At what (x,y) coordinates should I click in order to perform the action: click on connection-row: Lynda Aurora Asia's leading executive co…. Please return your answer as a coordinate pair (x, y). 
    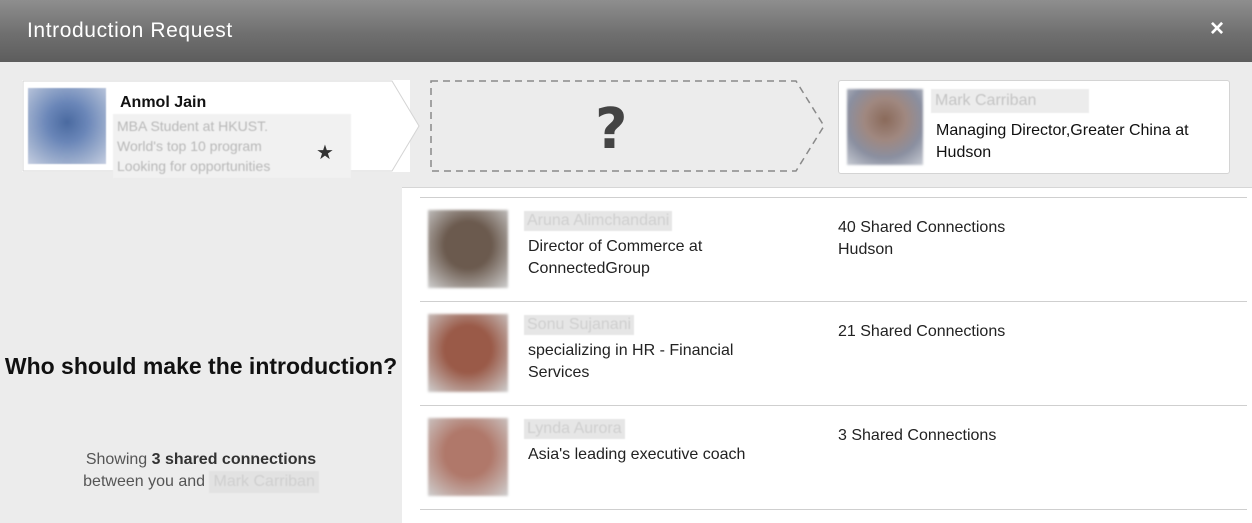
    Looking at the image, I should click on (833, 457).